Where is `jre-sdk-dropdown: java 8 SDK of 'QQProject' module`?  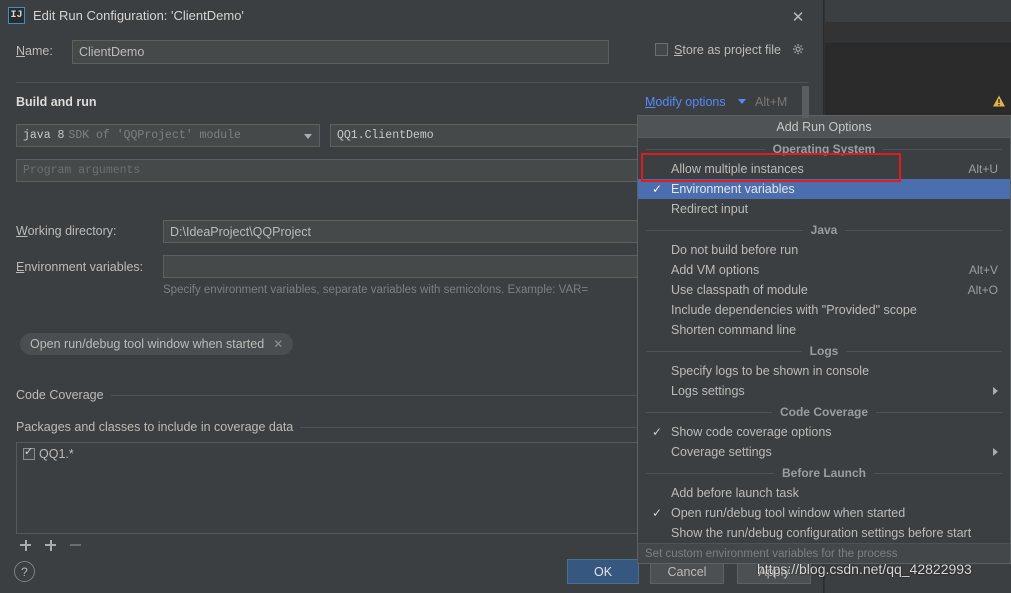 jre-sdk-dropdown: java 8 SDK of 'QQProject' module is located at coordinates (168, 135).